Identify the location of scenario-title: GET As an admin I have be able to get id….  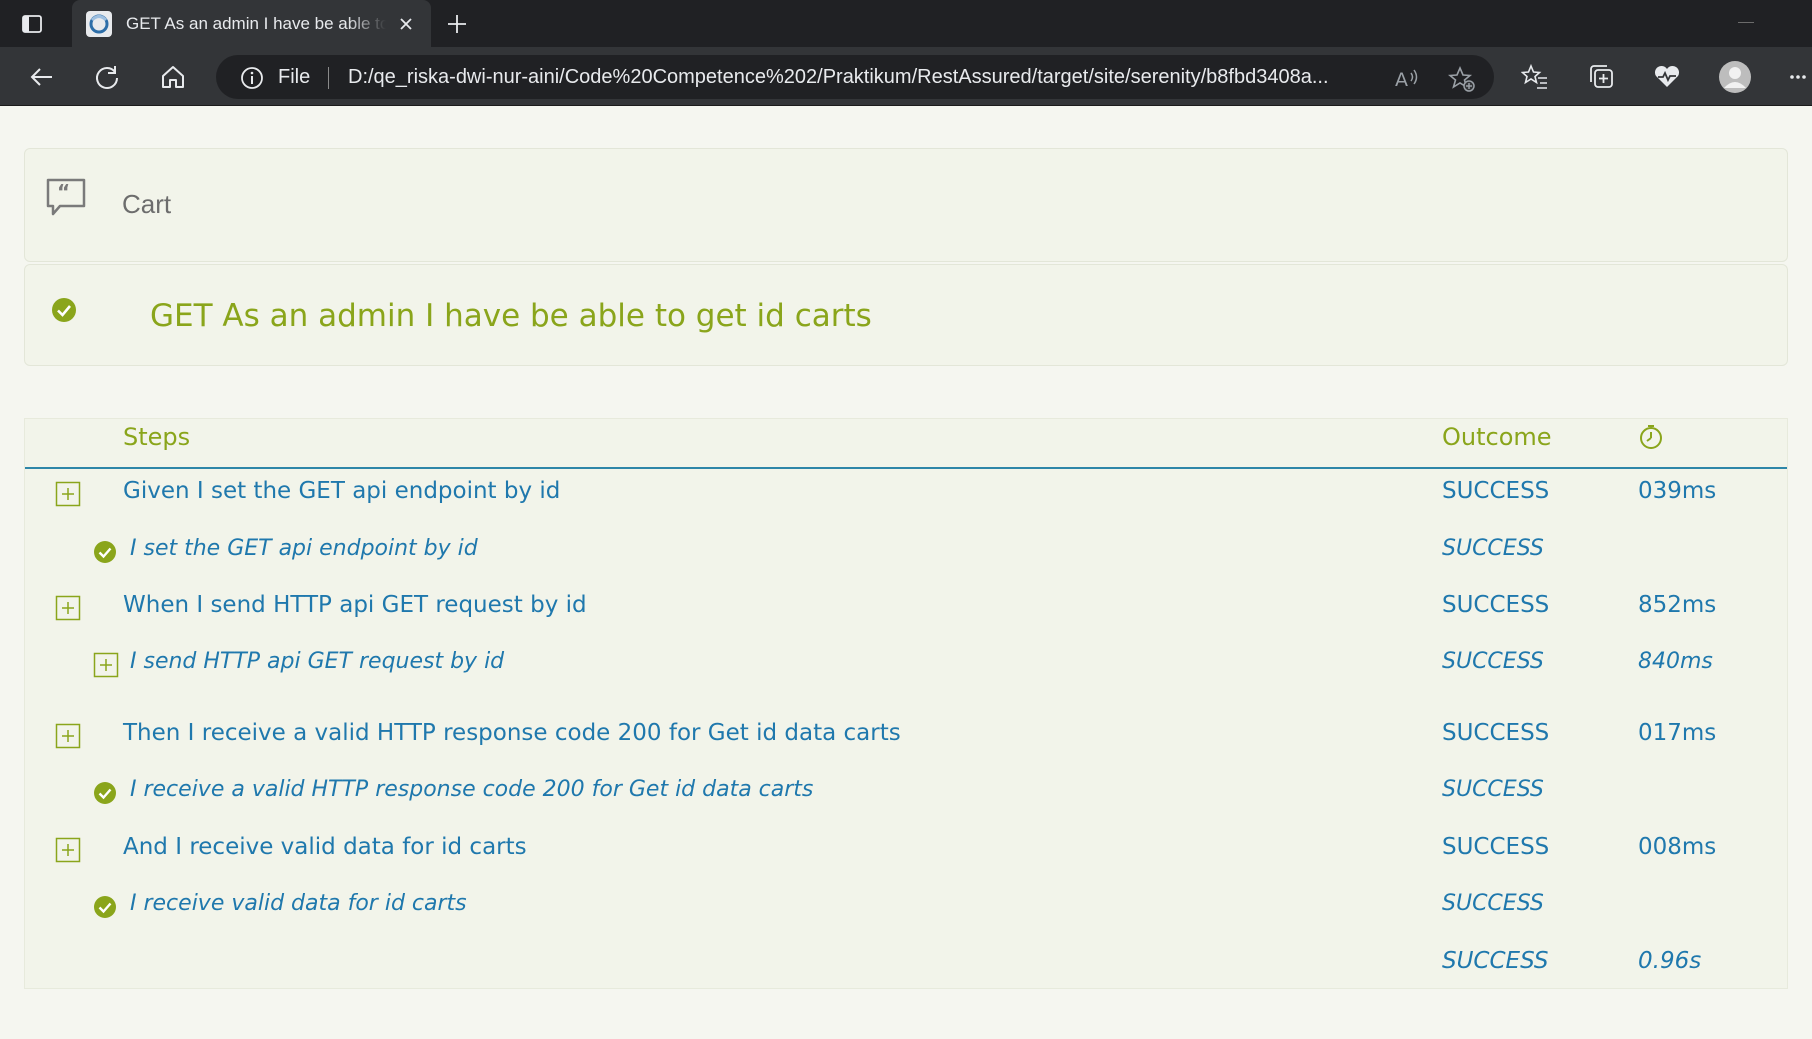
(511, 316).